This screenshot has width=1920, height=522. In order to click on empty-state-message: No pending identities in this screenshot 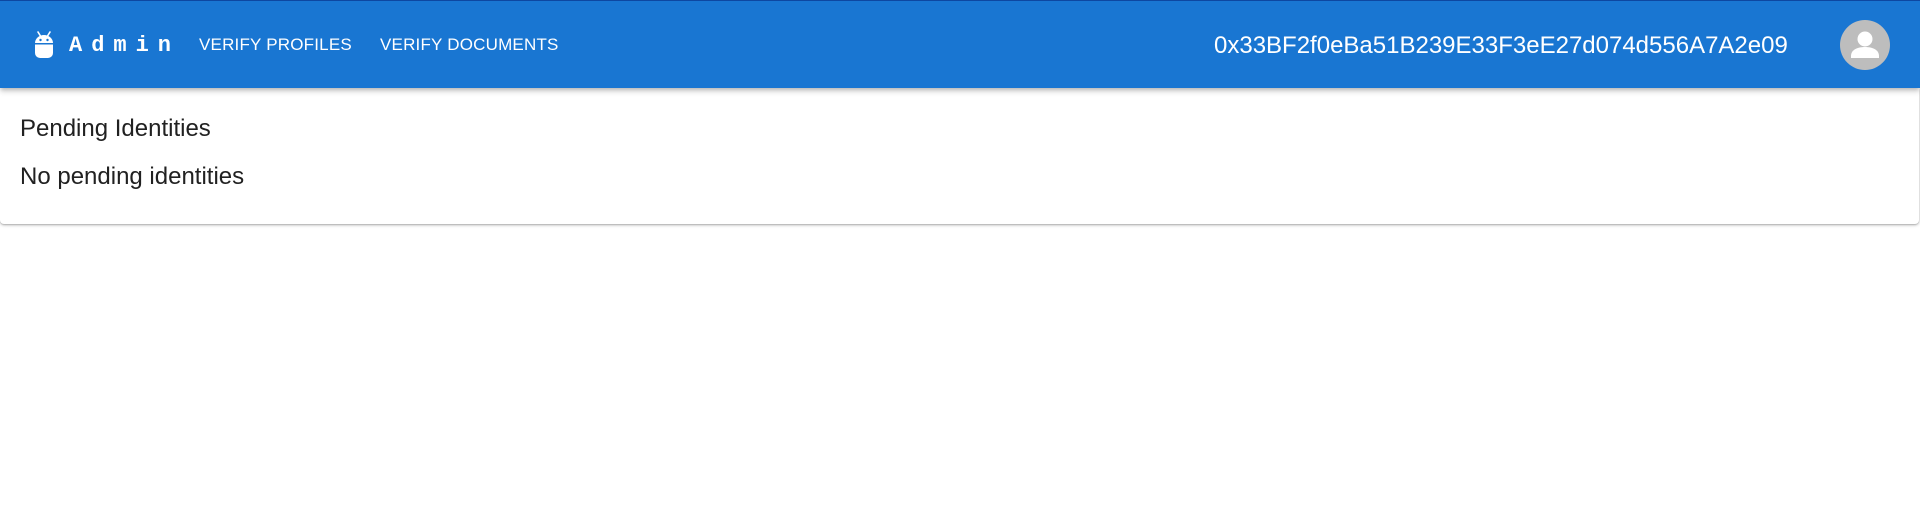, I will do `click(132, 176)`.